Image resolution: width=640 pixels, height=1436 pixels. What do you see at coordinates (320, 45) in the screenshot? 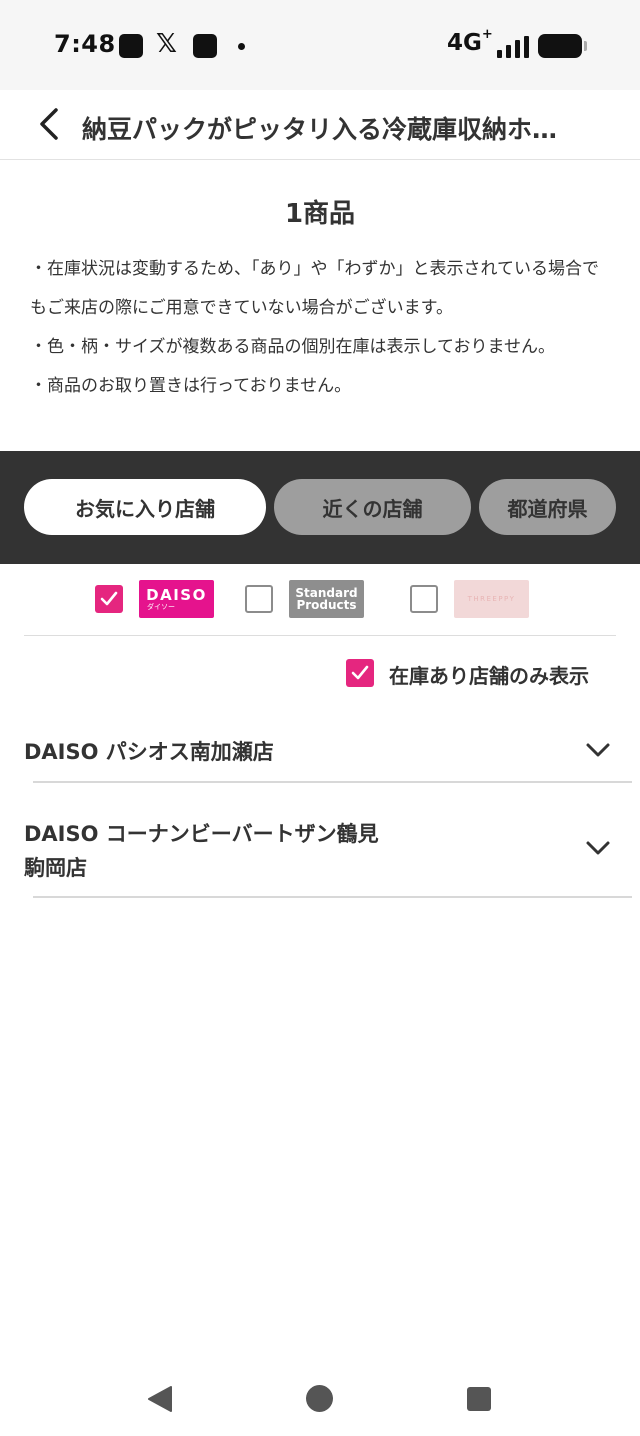
I see `status-bar: 7:48 𝕏 4G+` at bounding box center [320, 45].